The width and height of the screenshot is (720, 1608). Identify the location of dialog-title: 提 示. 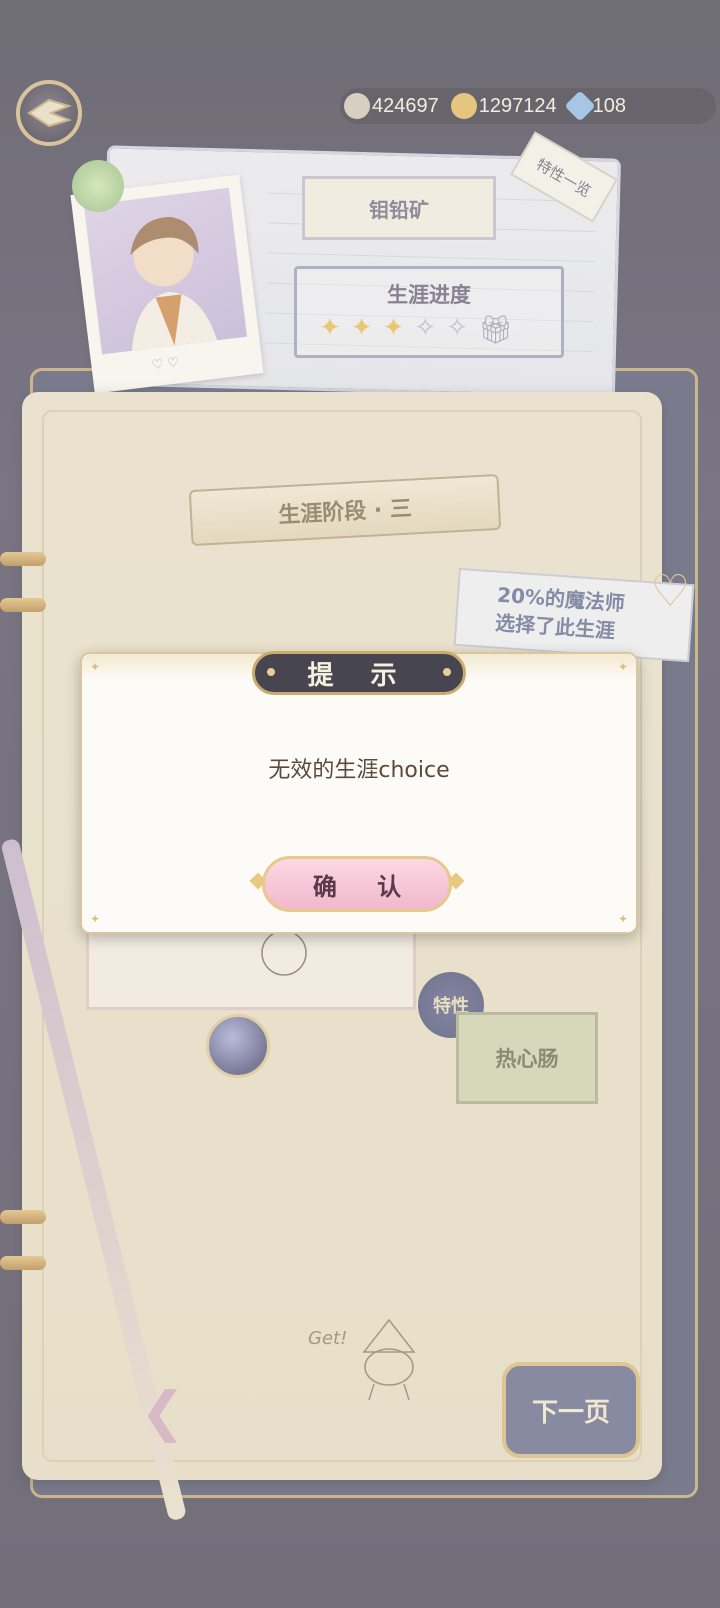
(359, 675).